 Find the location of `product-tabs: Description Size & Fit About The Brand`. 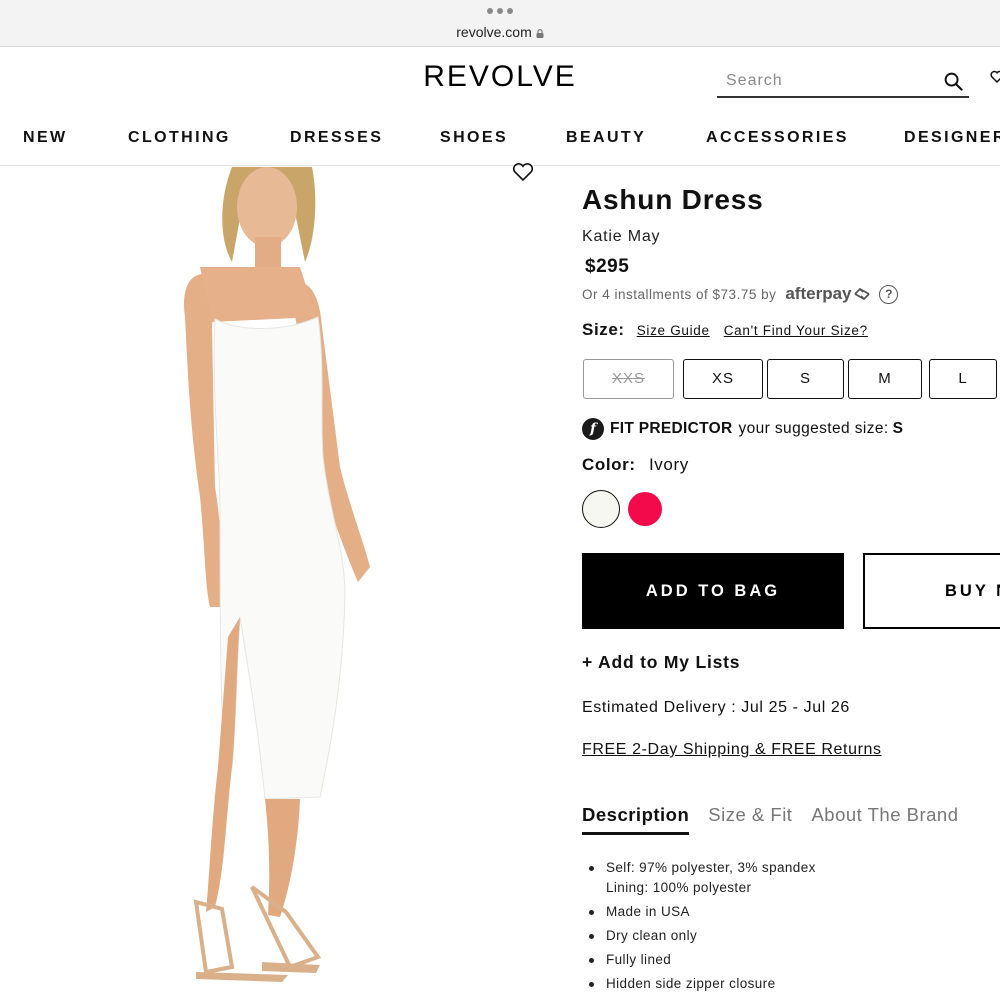

product-tabs: Description Size & Fit About The Brand is located at coordinates (780, 819).